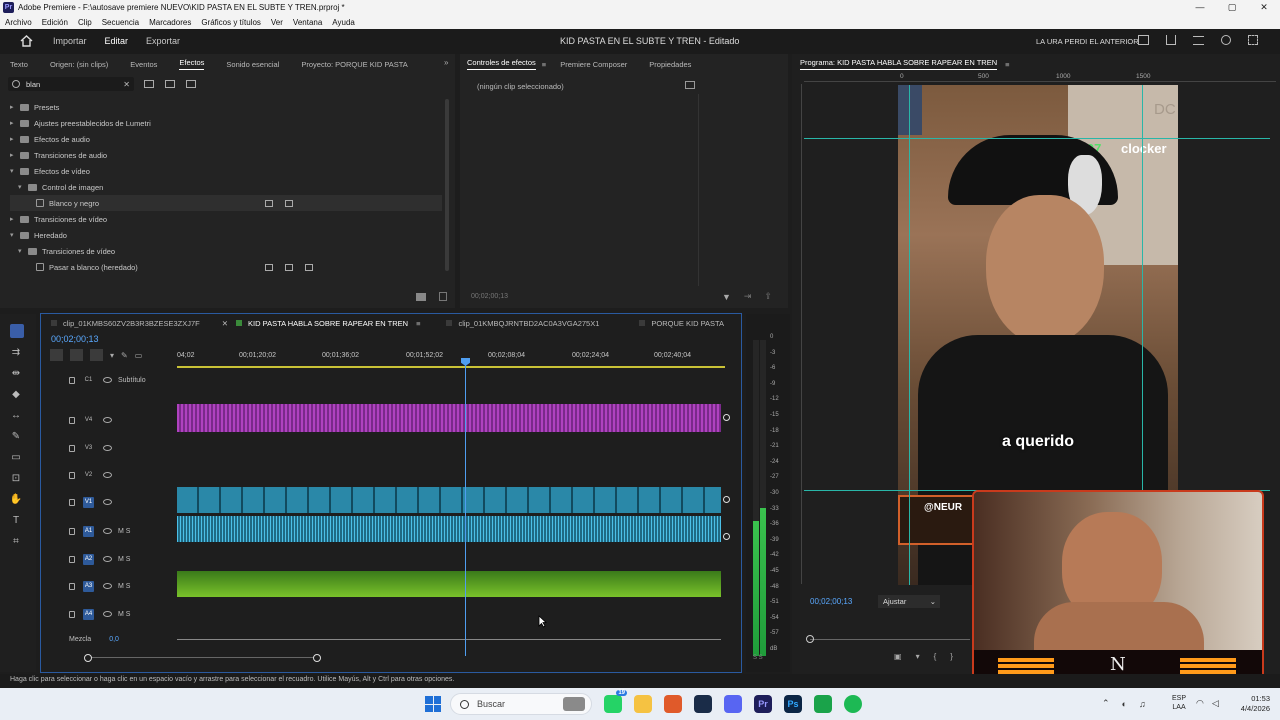 This screenshot has height=720, width=1280. What do you see at coordinates (231, 22) in the screenshot?
I see `menu-graficos: Gráficos y títulos` at bounding box center [231, 22].